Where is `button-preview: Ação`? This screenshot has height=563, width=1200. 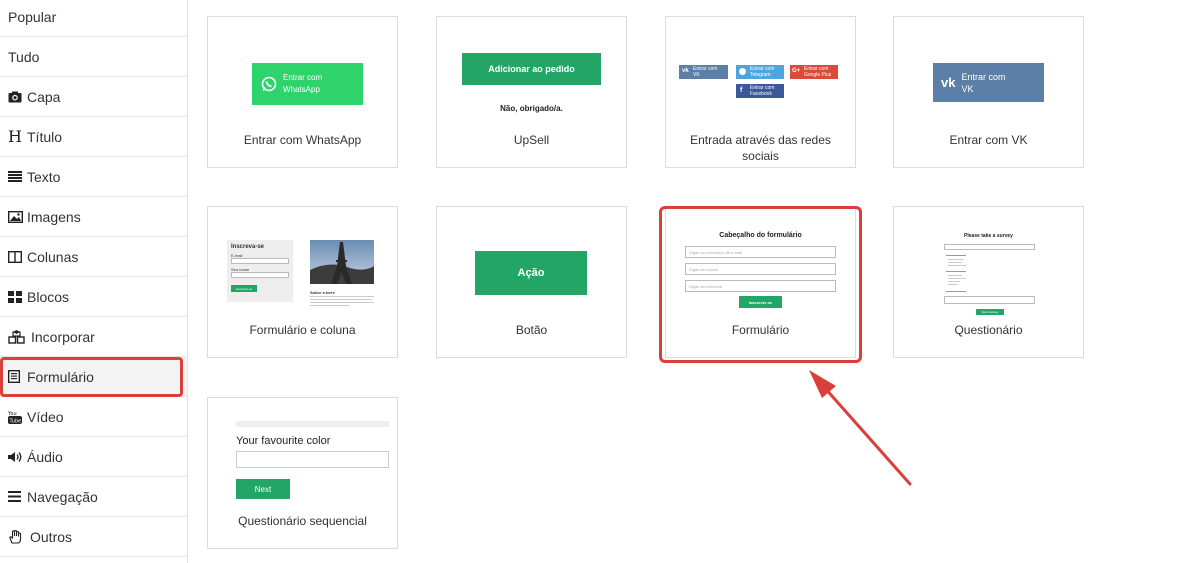
button-preview: Ação is located at coordinates (531, 273).